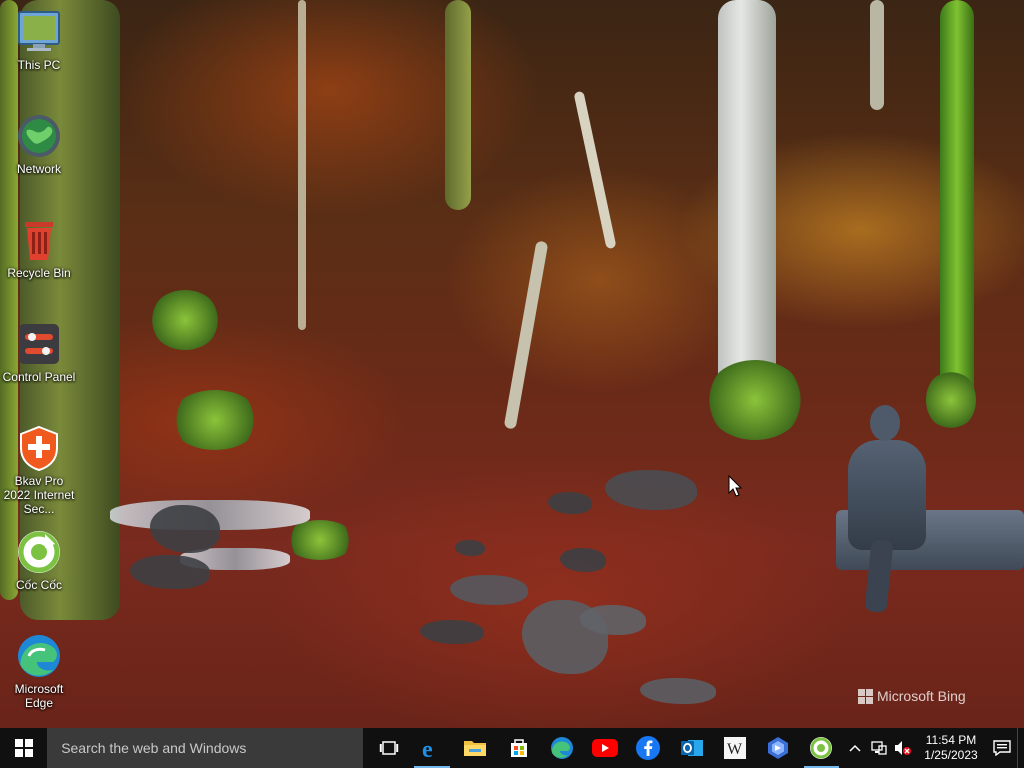 Image resolution: width=1024 pixels, height=768 pixels. Describe the element at coordinates (735, 486) in the screenshot. I see `mouse-cursor-icon` at that location.